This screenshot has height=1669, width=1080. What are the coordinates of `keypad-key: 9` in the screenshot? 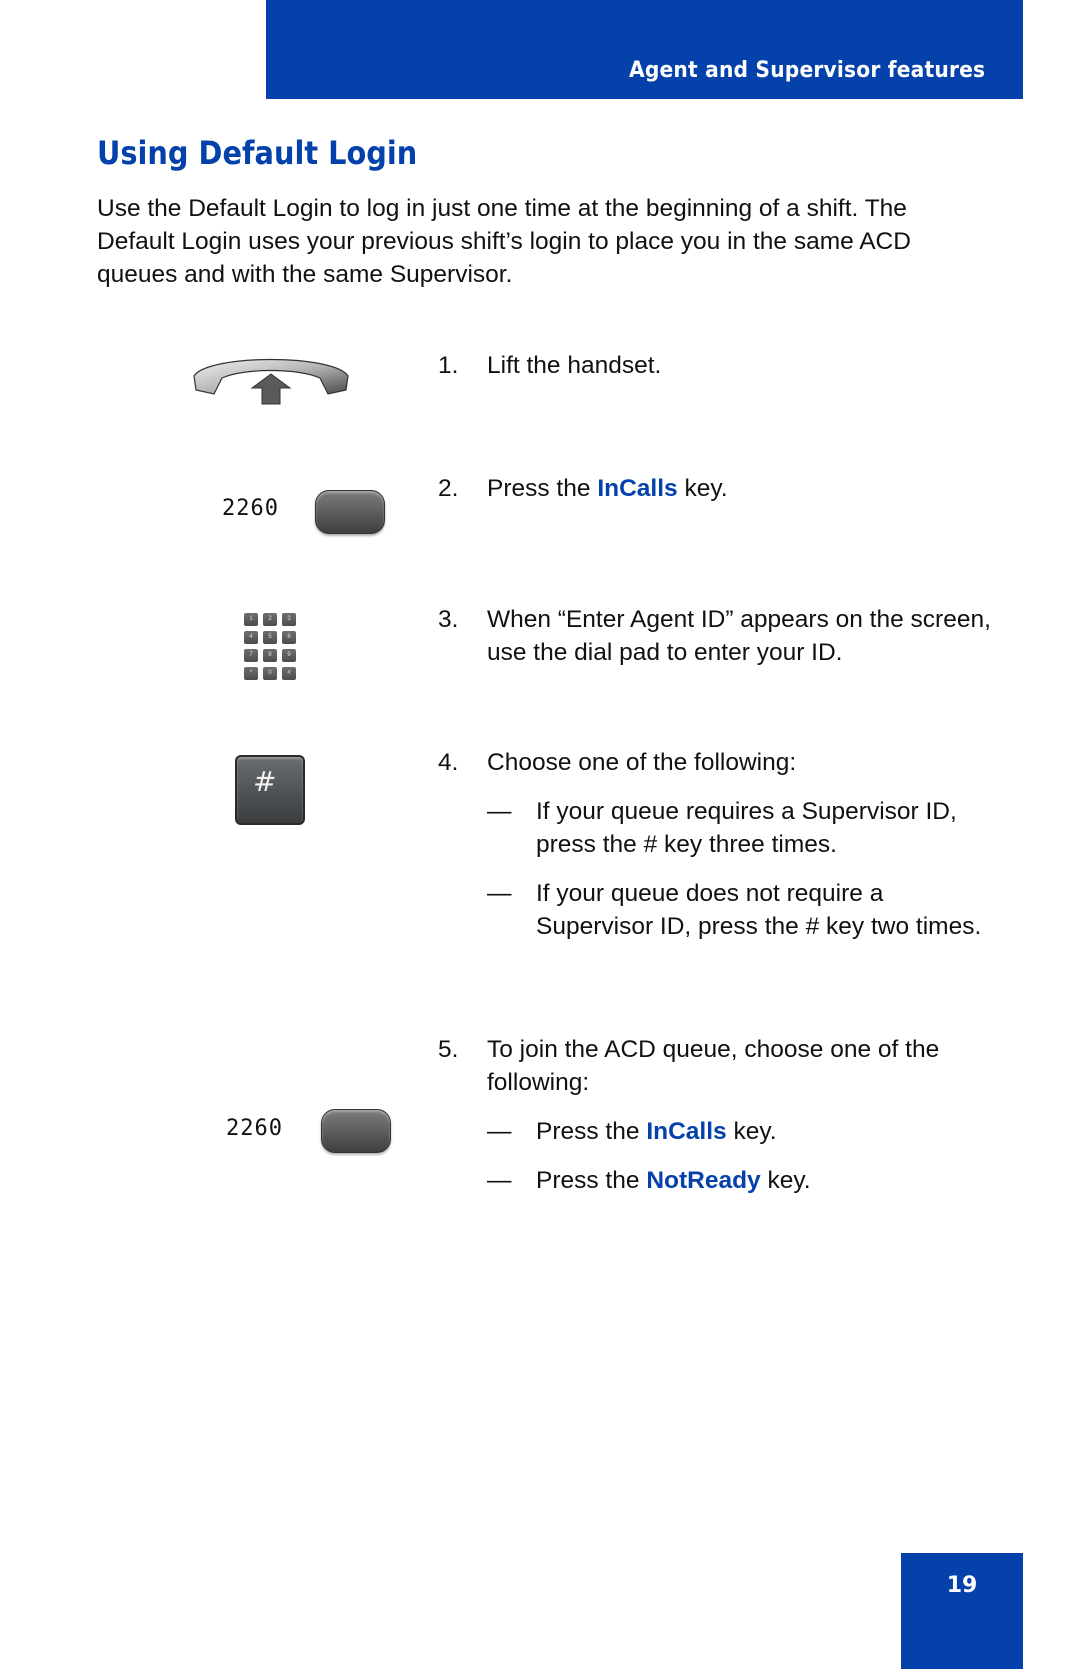 It's located at (289, 655).